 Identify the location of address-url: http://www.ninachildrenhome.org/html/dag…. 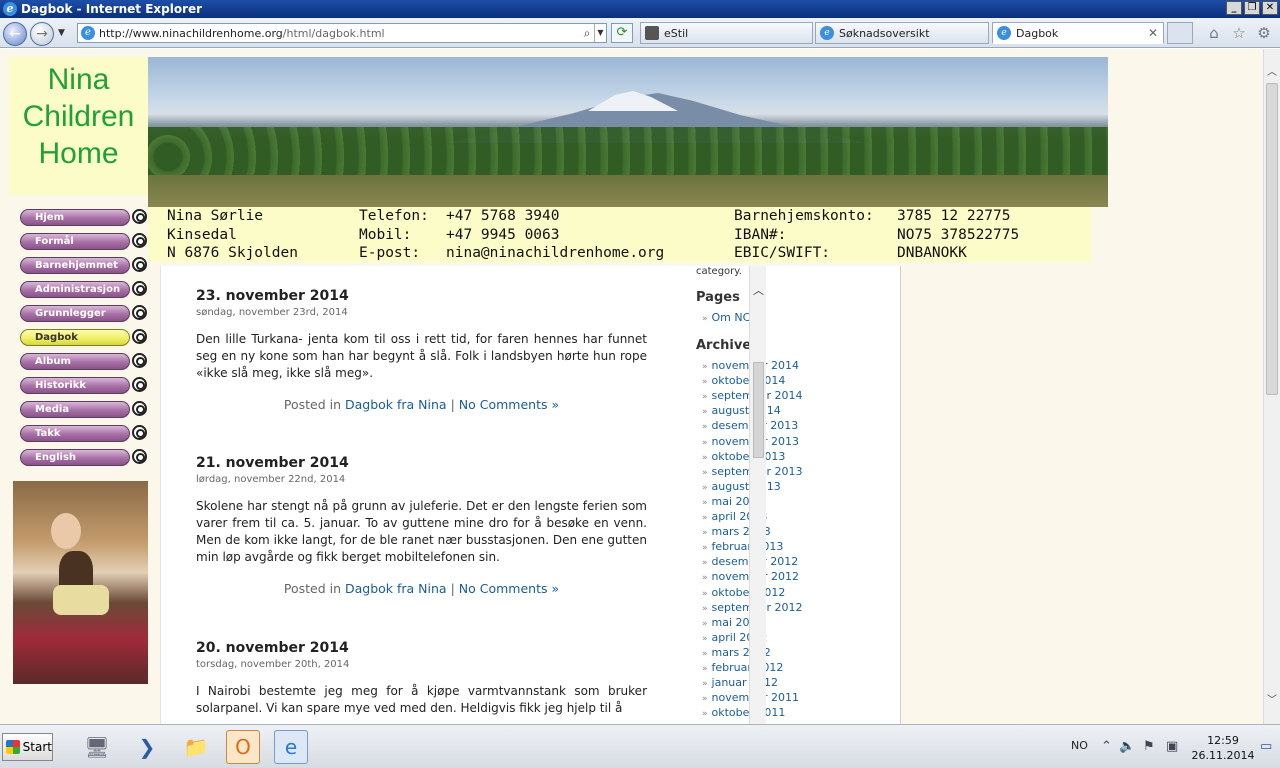
(339, 33).